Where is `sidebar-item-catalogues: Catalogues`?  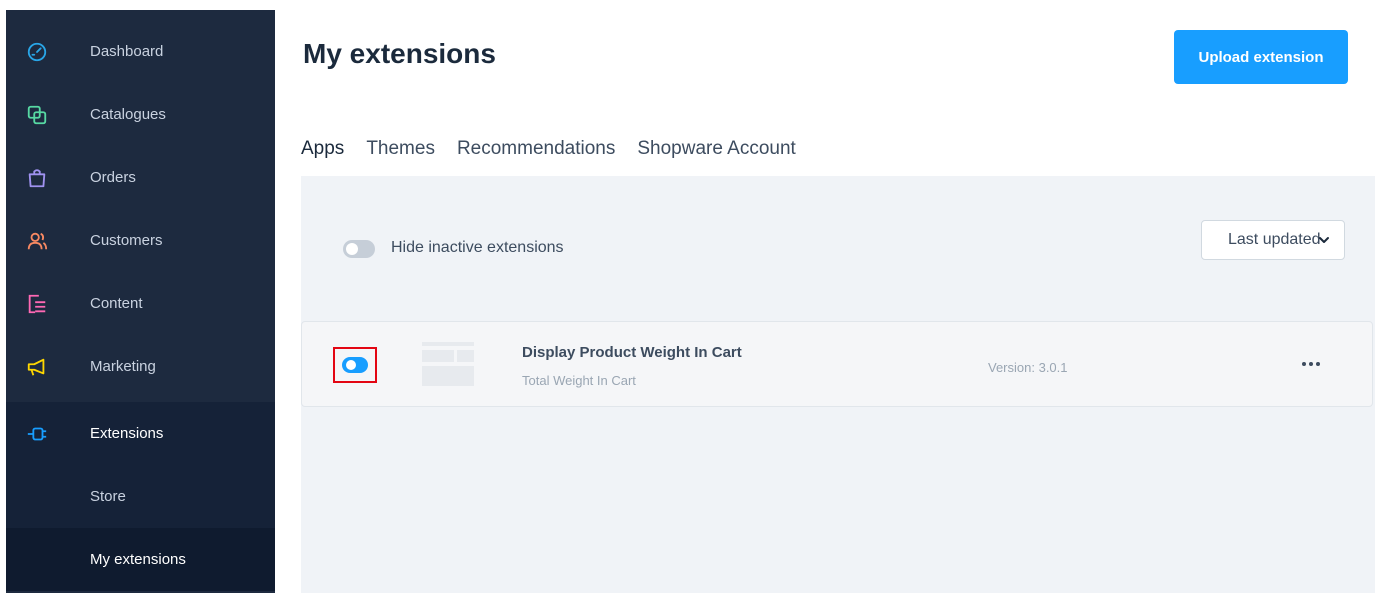
sidebar-item-catalogues: Catalogues is located at coordinates (140, 114).